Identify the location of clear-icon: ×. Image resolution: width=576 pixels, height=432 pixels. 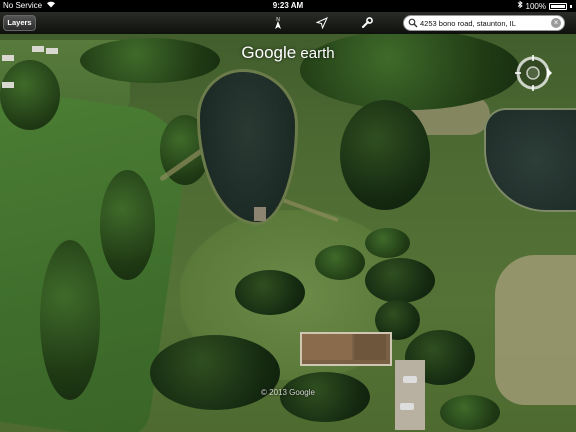
(556, 23).